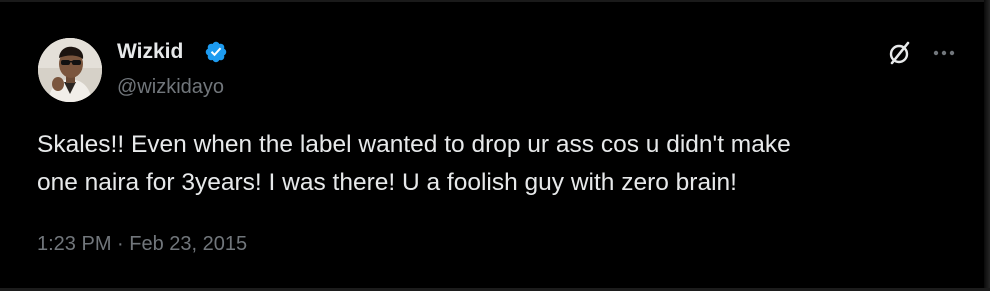 Image resolution: width=990 pixels, height=291 pixels. Describe the element at coordinates (944, 53) in the screenshot. I see `more-options-icon` at that location.